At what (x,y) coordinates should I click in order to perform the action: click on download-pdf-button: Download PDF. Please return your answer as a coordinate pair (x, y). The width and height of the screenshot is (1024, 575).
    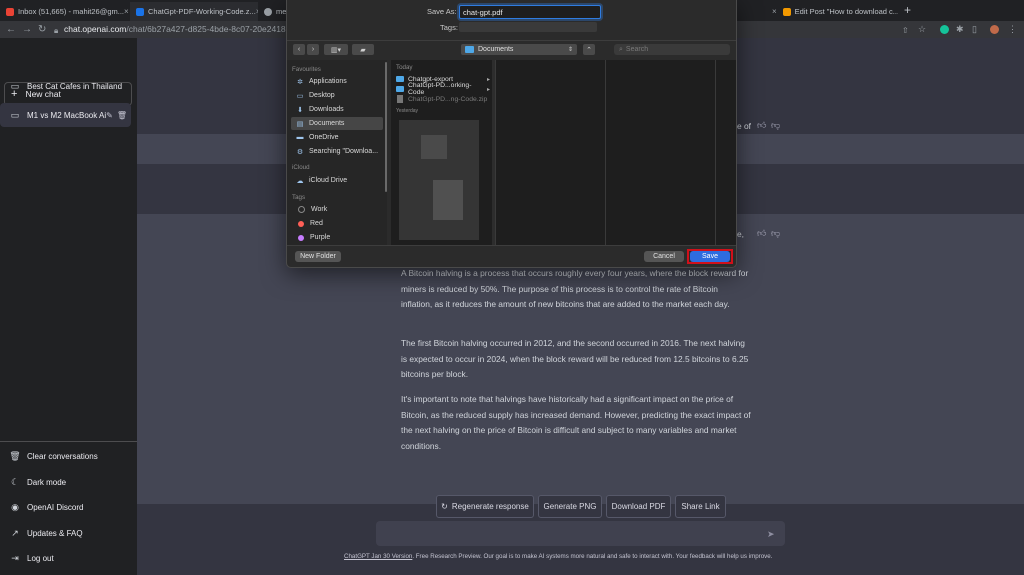
    Looking at the image, I should click on (638, 506).